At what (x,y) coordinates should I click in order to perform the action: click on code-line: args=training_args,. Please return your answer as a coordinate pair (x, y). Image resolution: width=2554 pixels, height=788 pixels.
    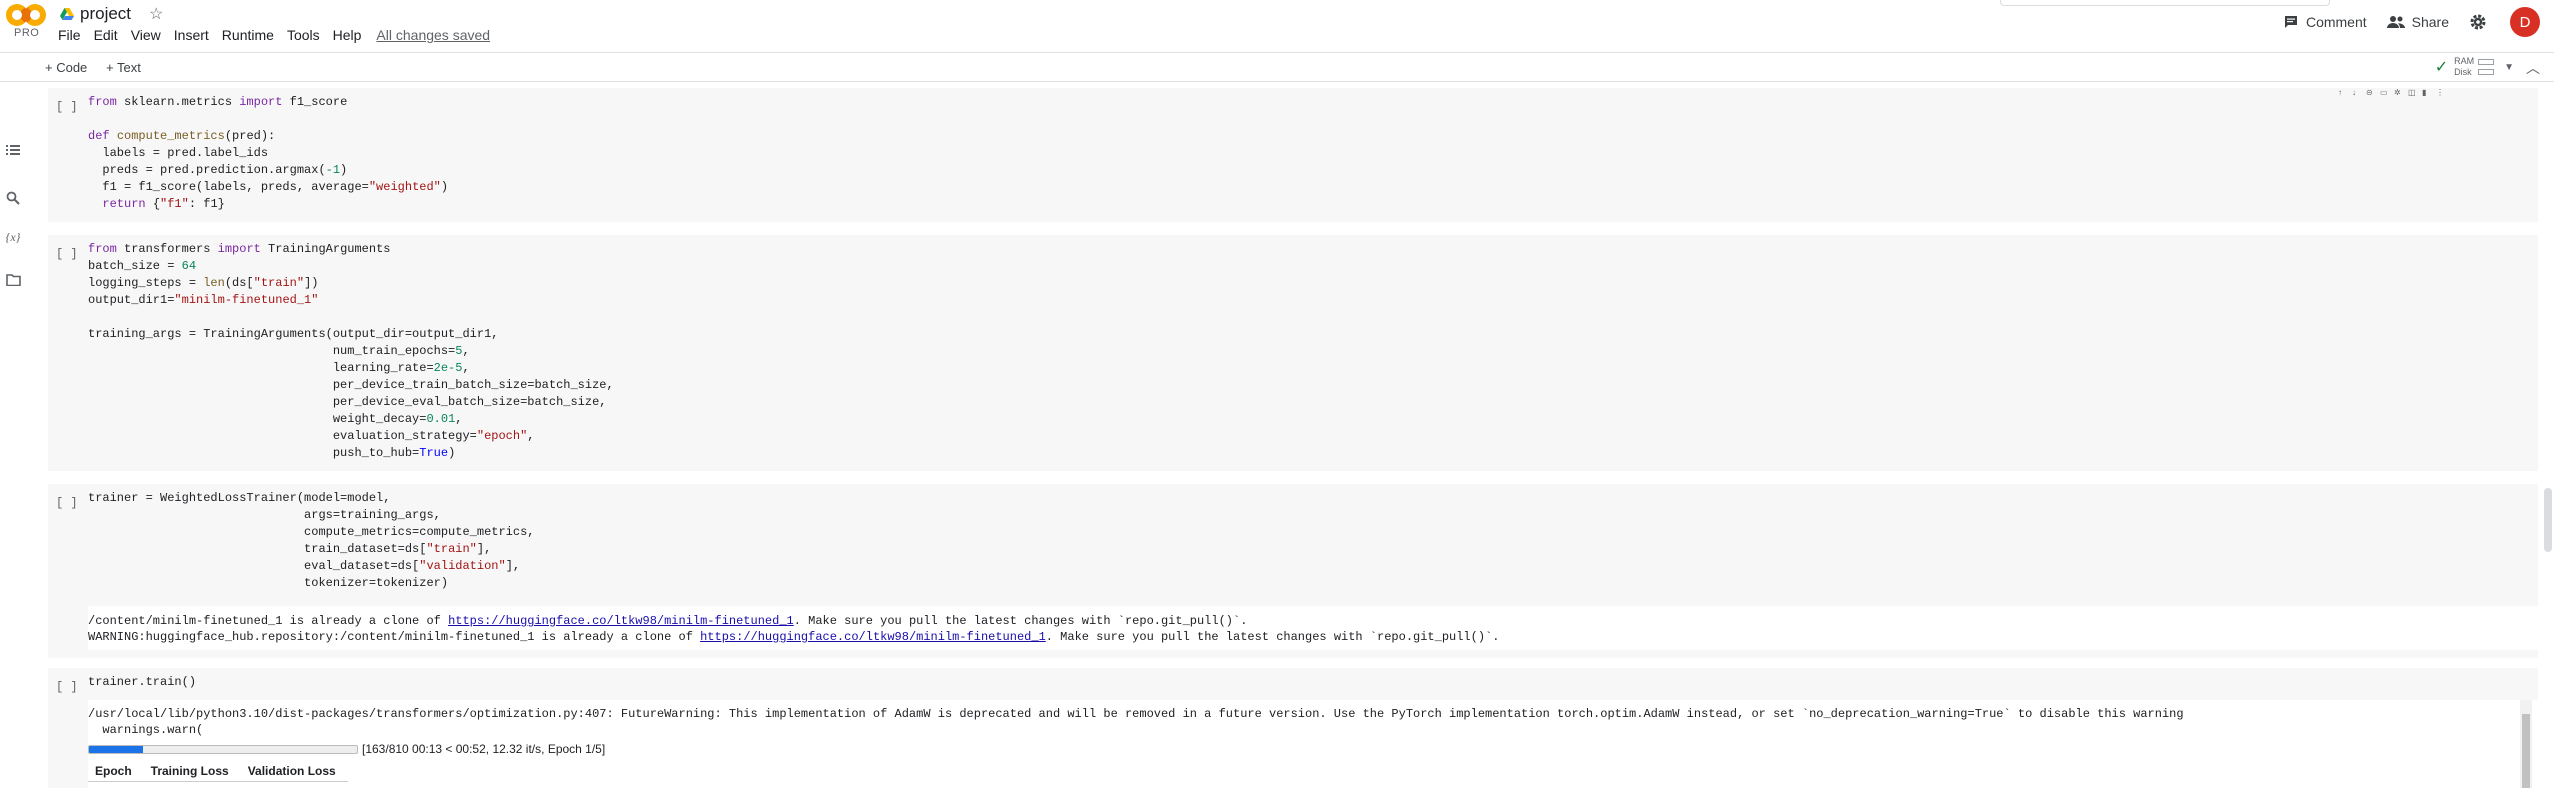
    Looking at the image, I should click on (264, 515).